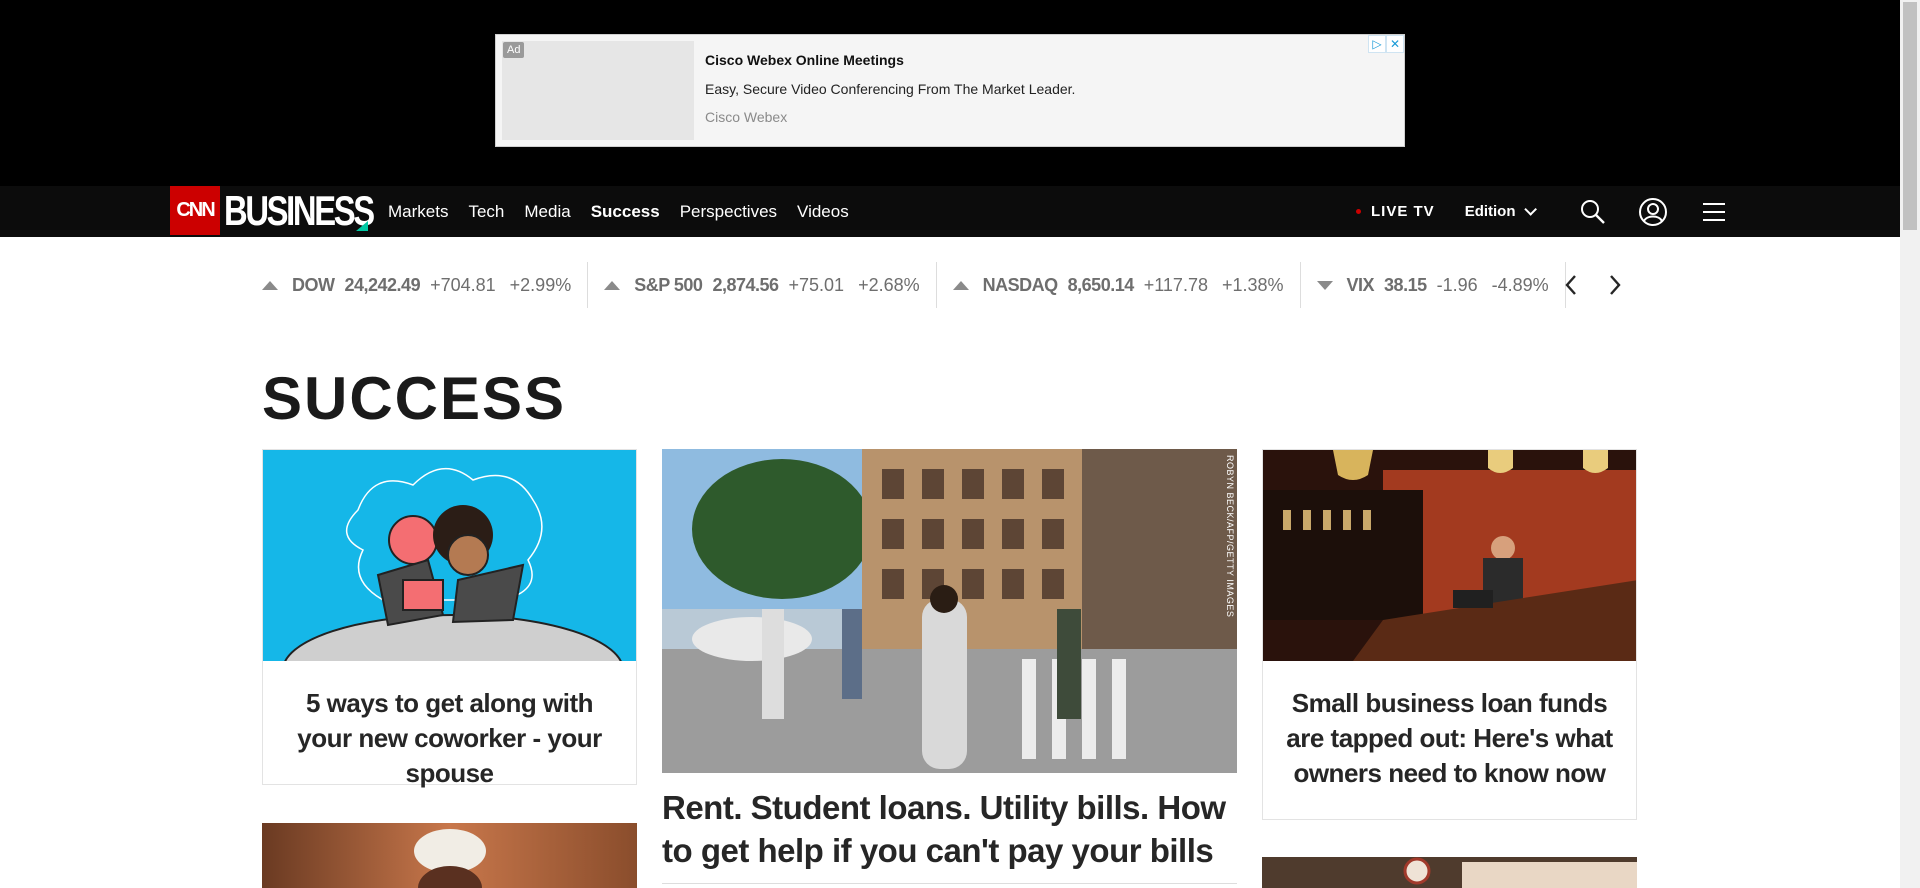  I want to click on ticker-percent: +1.38%, so click(1252, 284).